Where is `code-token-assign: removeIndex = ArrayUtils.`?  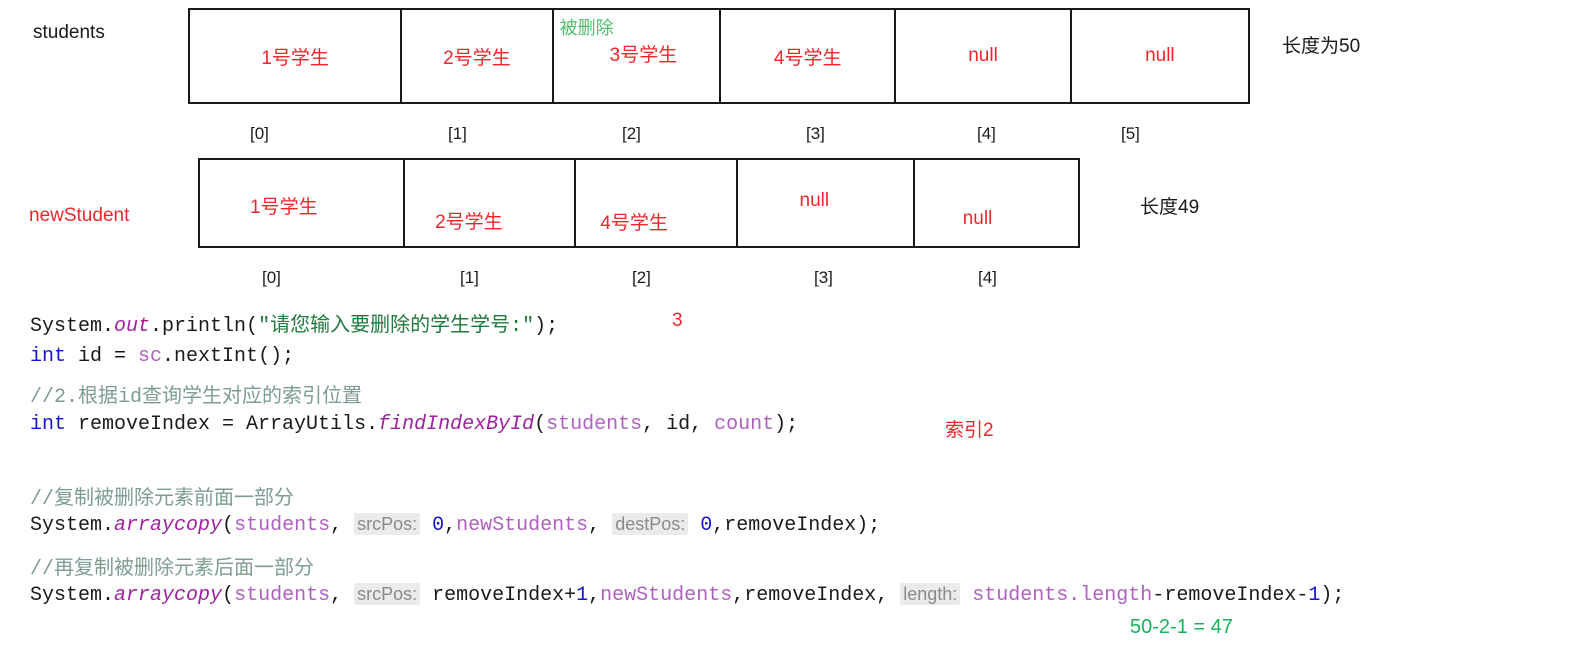 code-token-assign: removeIndex = ArrayUtils. is located at coordinates (222, 424).